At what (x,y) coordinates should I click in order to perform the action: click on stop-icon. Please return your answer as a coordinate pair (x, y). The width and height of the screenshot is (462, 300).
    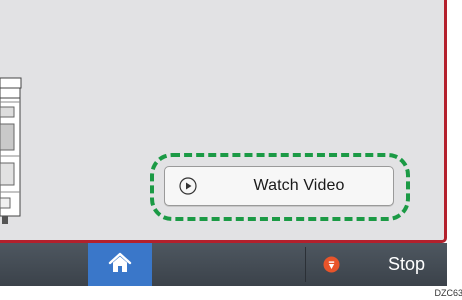
    Looking at the image, I should click on (331, 264).